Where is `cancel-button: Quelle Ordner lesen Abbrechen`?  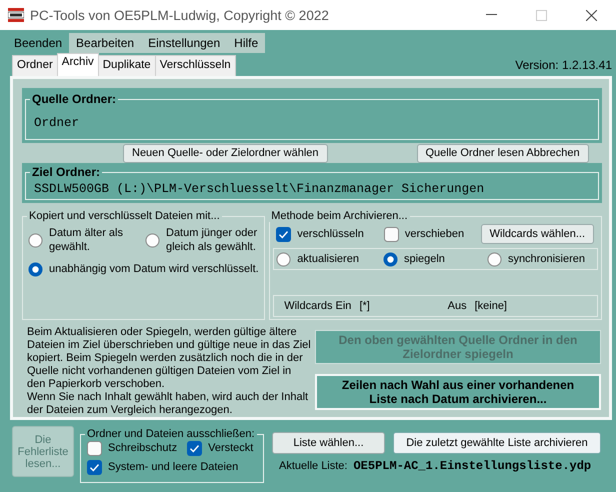
cancel-button: Quelle Ordner lesen Abbrechen is located at coordinates (502, 153).